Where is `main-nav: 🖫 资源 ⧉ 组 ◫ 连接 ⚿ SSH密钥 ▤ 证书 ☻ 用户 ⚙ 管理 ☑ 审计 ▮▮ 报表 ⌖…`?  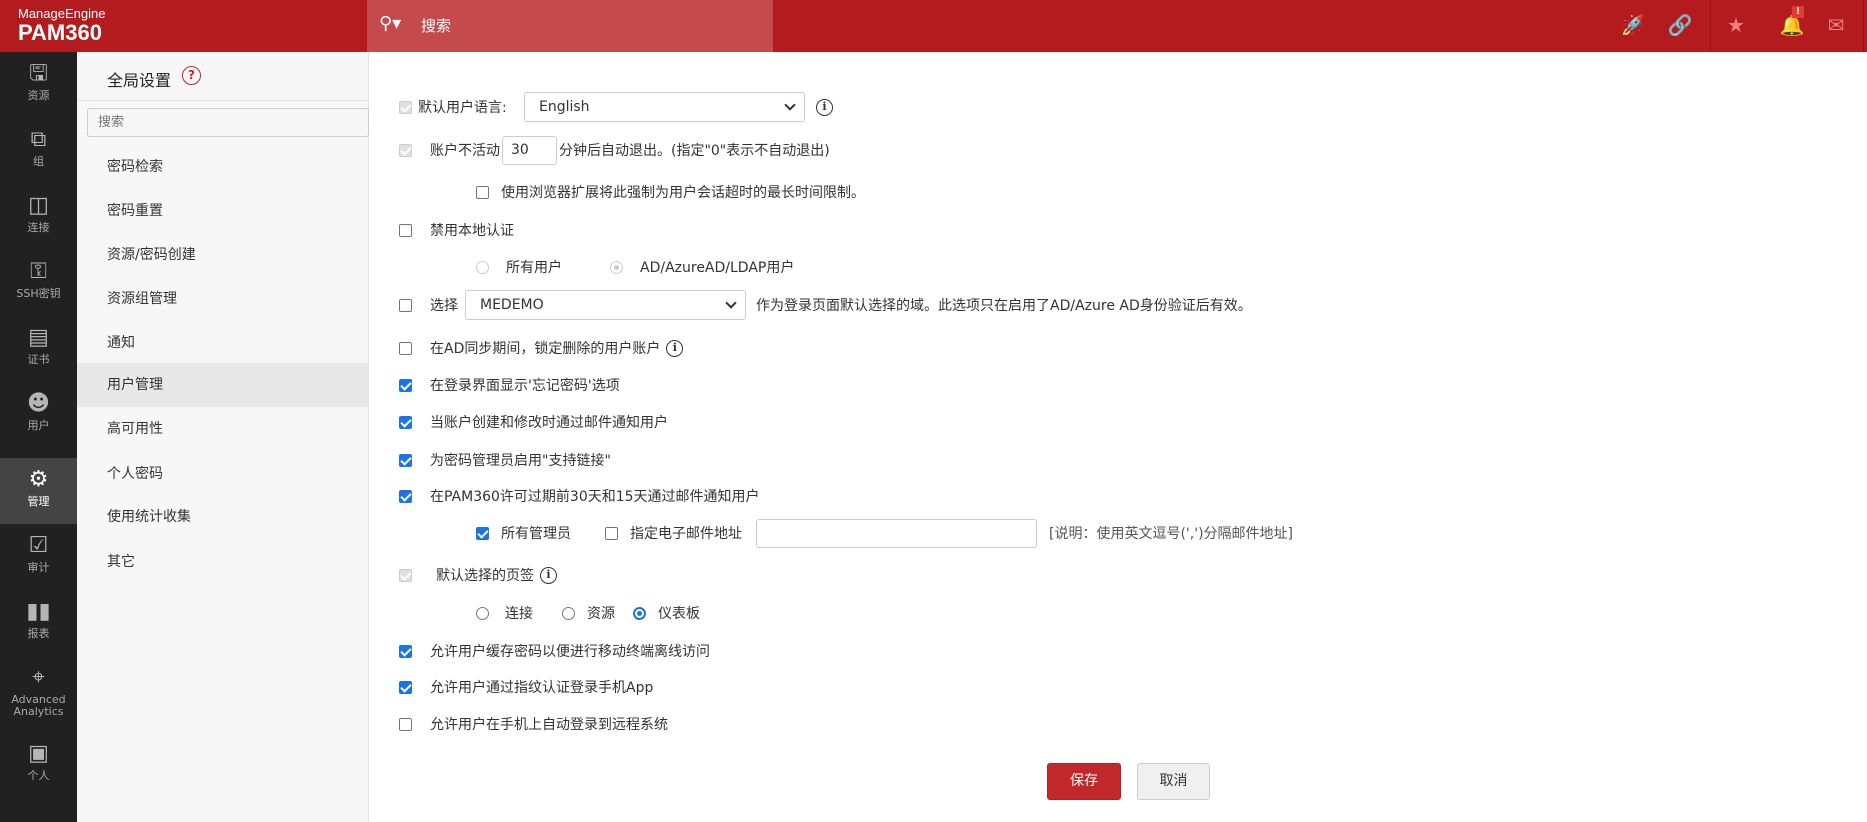
main-nav: 🖫 资源 ⧉ 组 ◫ 连接 ⚿ SSH密钥 ▤ 证书 ☻ 用户 ⚙ 管理 ☑ 审计 ▮▮ 报表 ⌖… is located at coordinates (38, 437).